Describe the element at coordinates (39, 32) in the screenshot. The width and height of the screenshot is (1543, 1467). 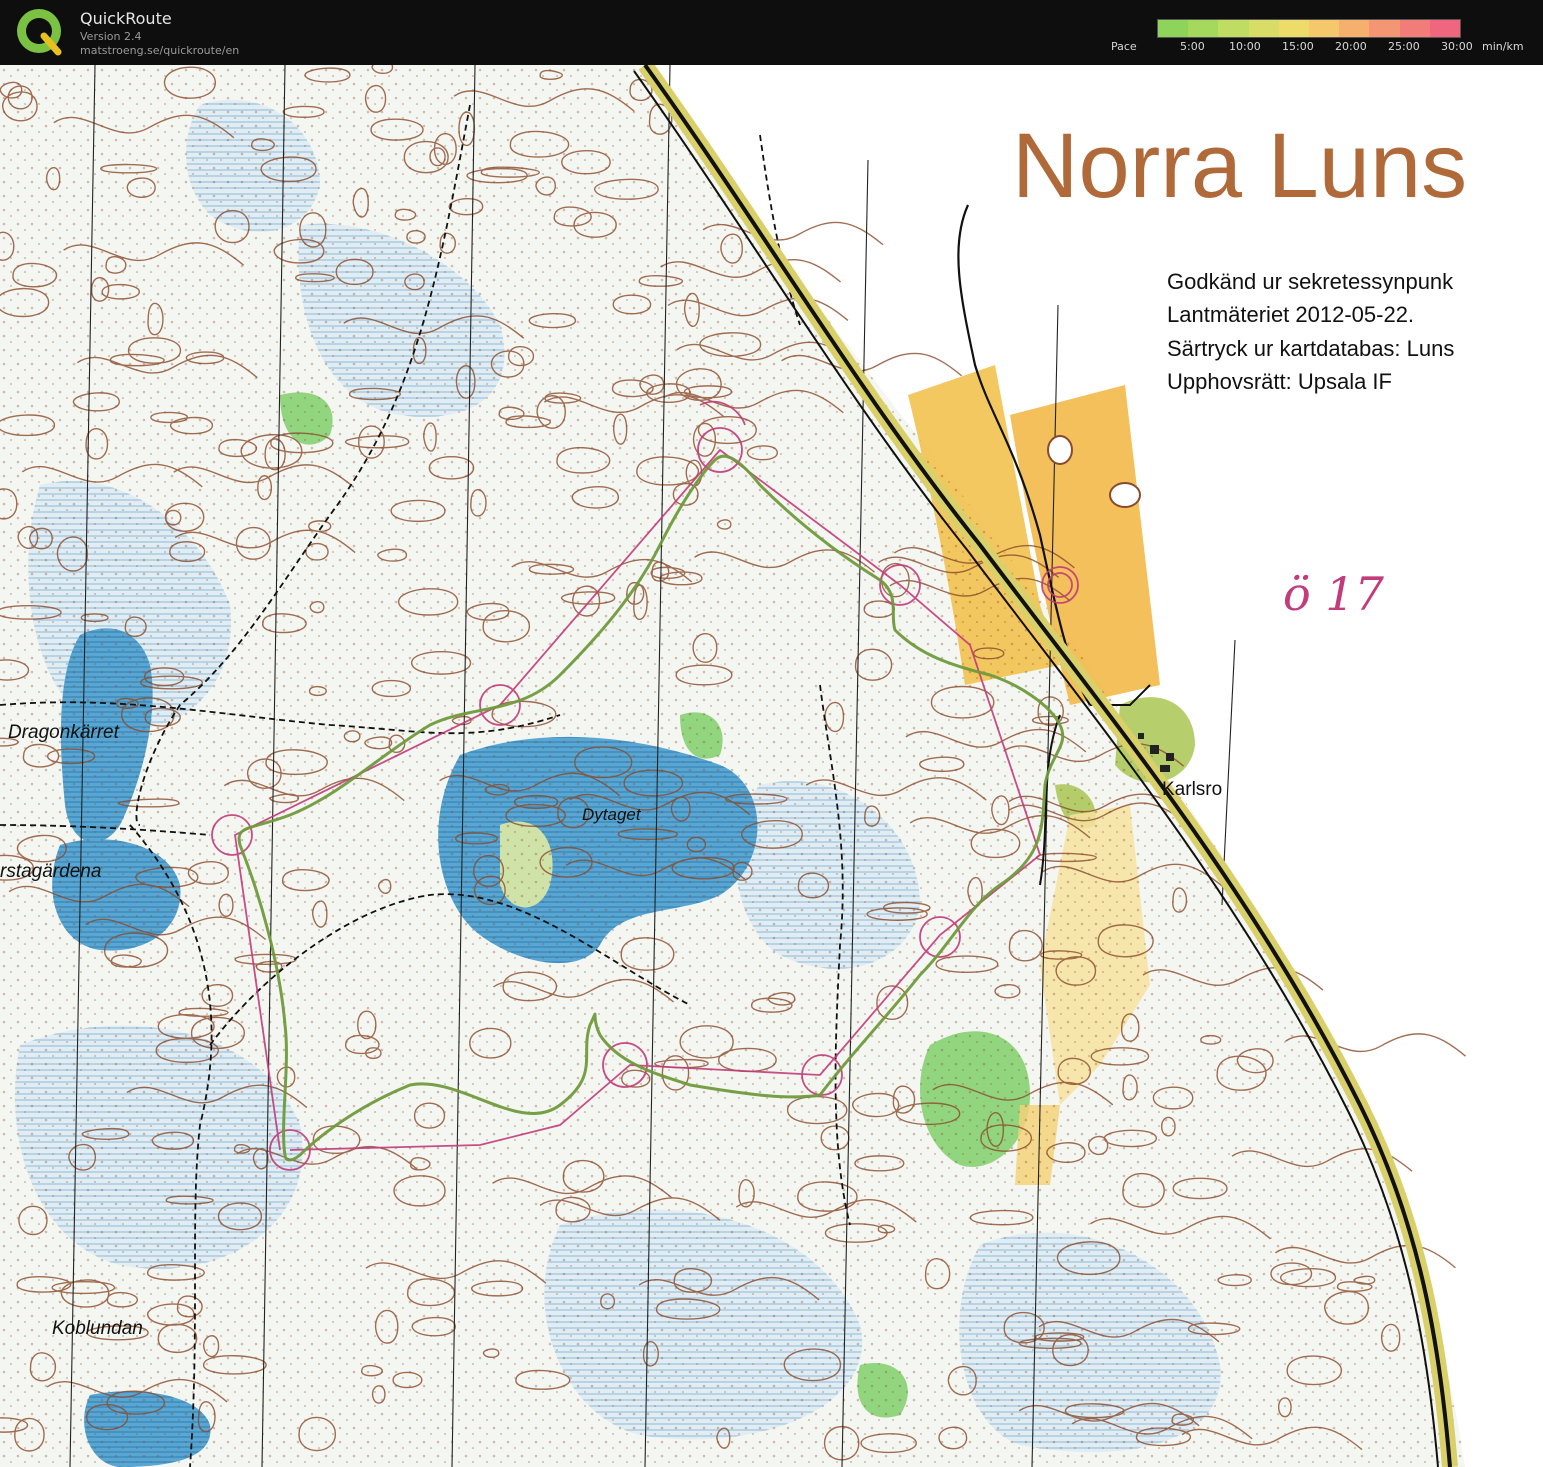
I see `quickroute-logo-icon` at that location.